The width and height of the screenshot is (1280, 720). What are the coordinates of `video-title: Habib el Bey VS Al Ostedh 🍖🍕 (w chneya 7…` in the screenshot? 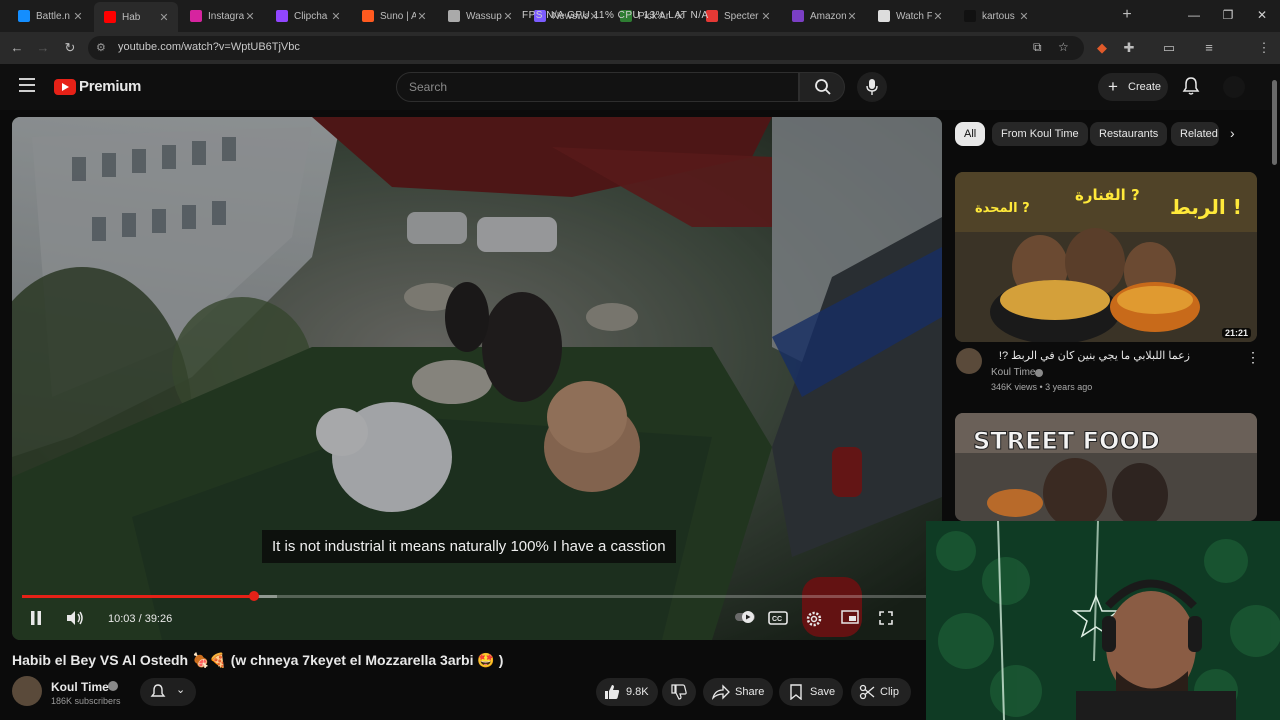 It's located at (258, 660).